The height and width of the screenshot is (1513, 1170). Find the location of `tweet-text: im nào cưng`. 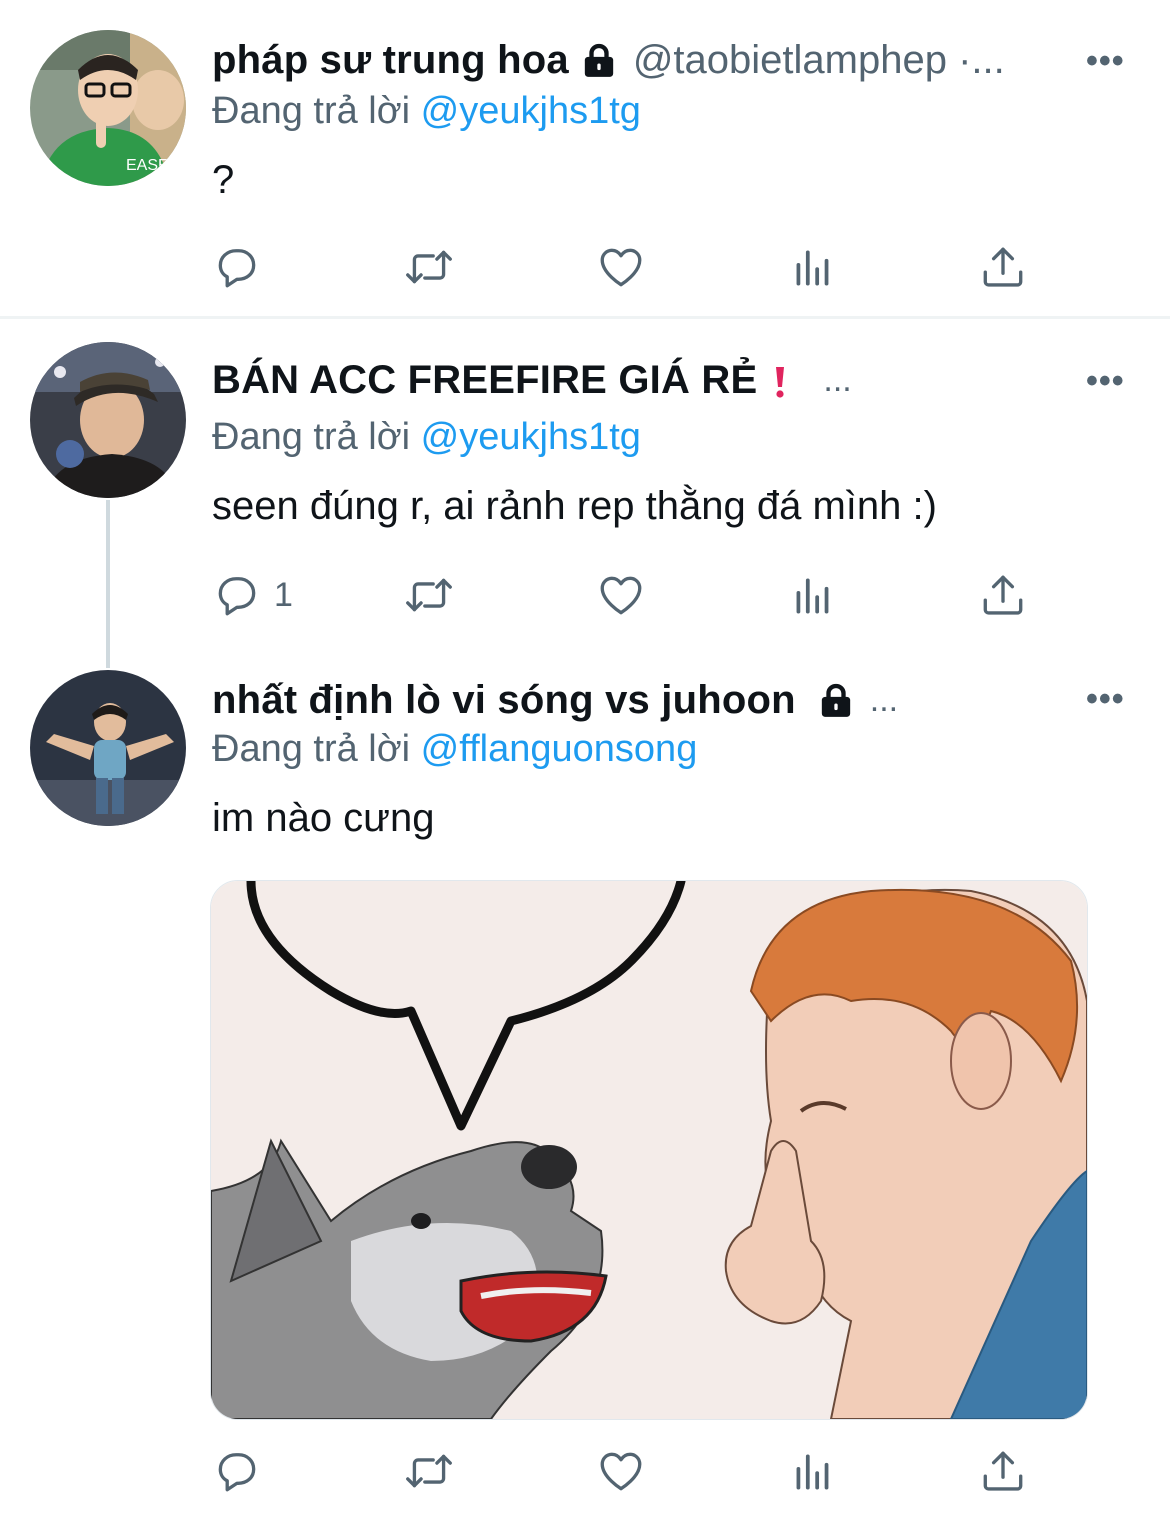

tweet-text: im nào cưng is located at coordinates (323, 818).